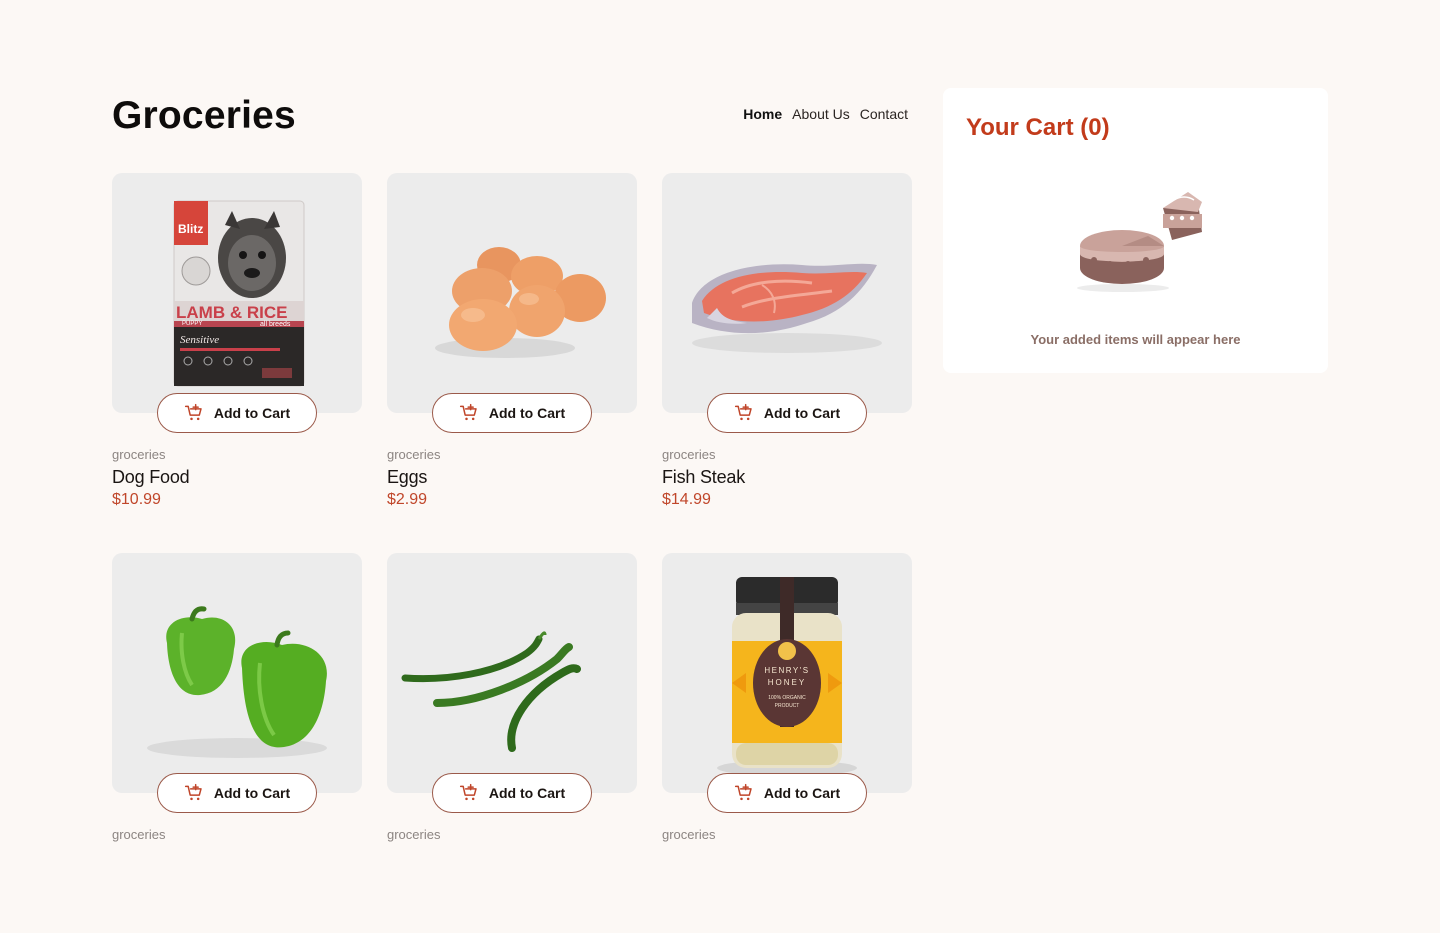 This screenshot has height=933, width=1440. I want to click on product-name: Fish Steak, so click(703, 477).